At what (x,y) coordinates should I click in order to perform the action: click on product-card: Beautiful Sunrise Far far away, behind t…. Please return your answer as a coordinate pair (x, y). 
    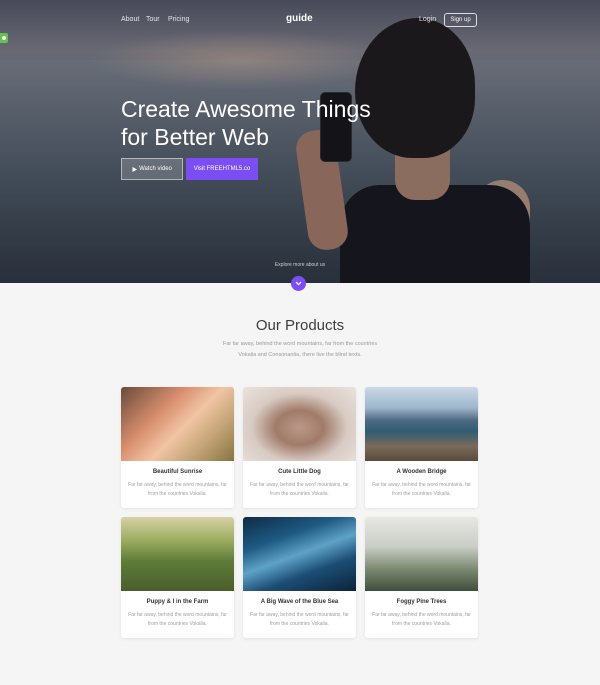
    Looking at the image, I should click on (177, 447).